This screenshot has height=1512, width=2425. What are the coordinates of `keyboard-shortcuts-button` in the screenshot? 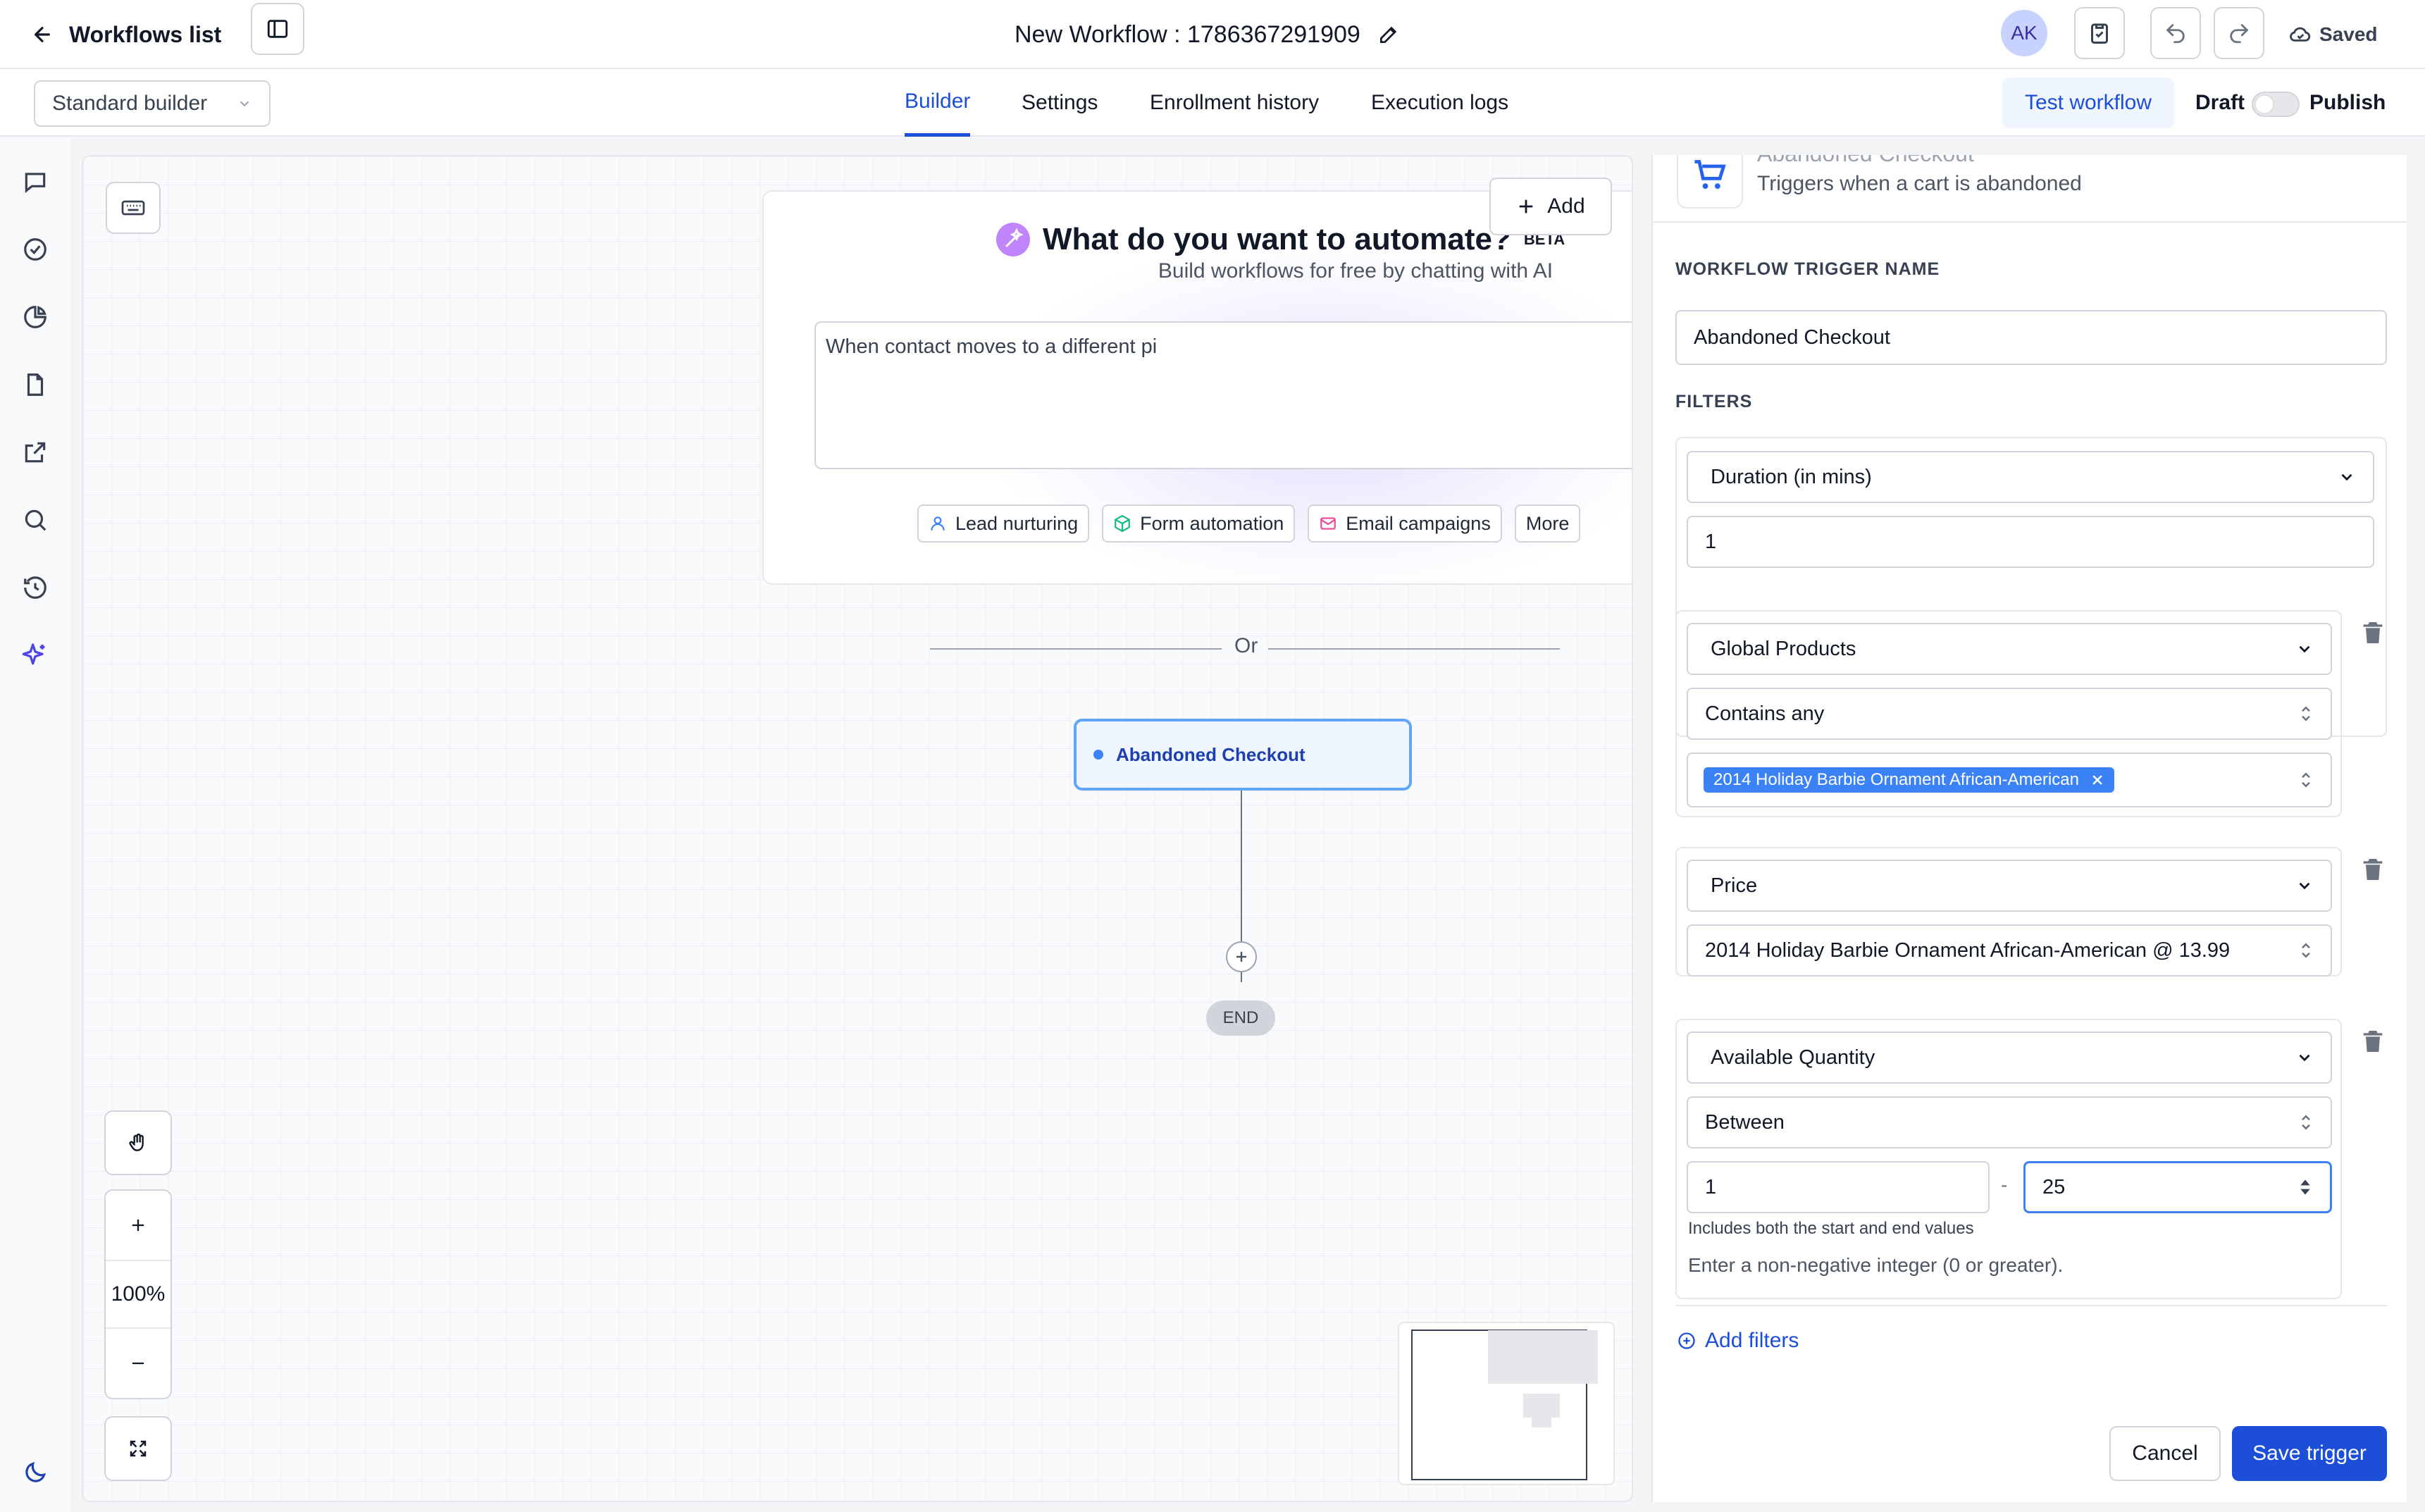 It's located at (133, 208).